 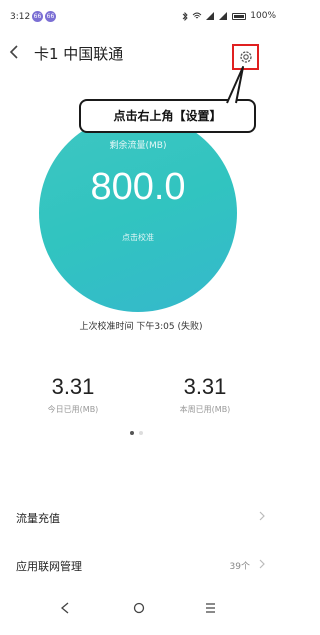 What do you see at coordinates (141, 327) in the screenshot?
I see `last-calibration-text: 上次校准时间 下午3:05 (失败)` at bounding box center [141, 327].